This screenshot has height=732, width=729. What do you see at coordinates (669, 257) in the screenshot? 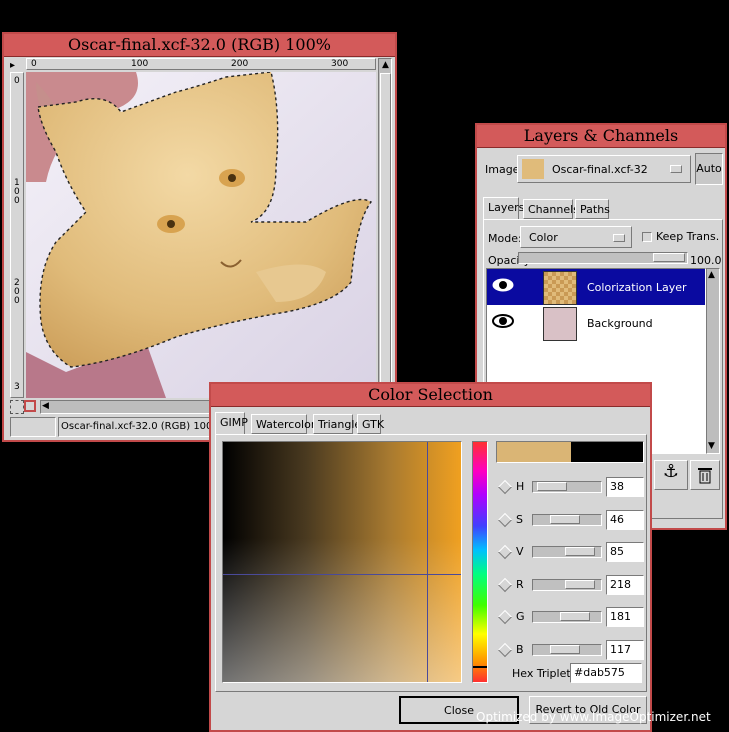
I see `opacity-slider-thumb` at bounding box center [669, 257].